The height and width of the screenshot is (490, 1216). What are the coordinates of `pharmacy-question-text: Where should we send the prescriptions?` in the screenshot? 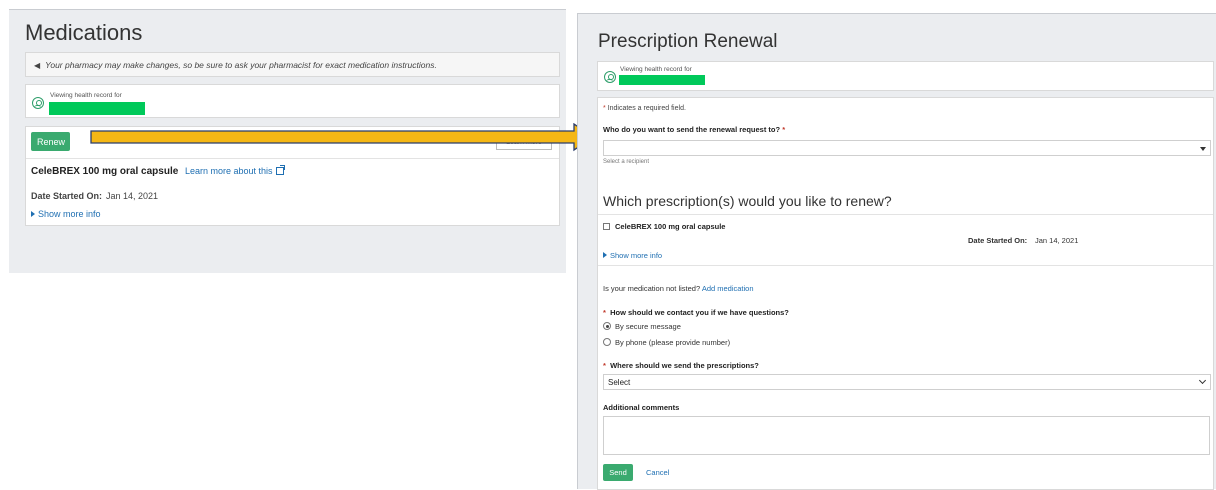 It's located at (684, 365).